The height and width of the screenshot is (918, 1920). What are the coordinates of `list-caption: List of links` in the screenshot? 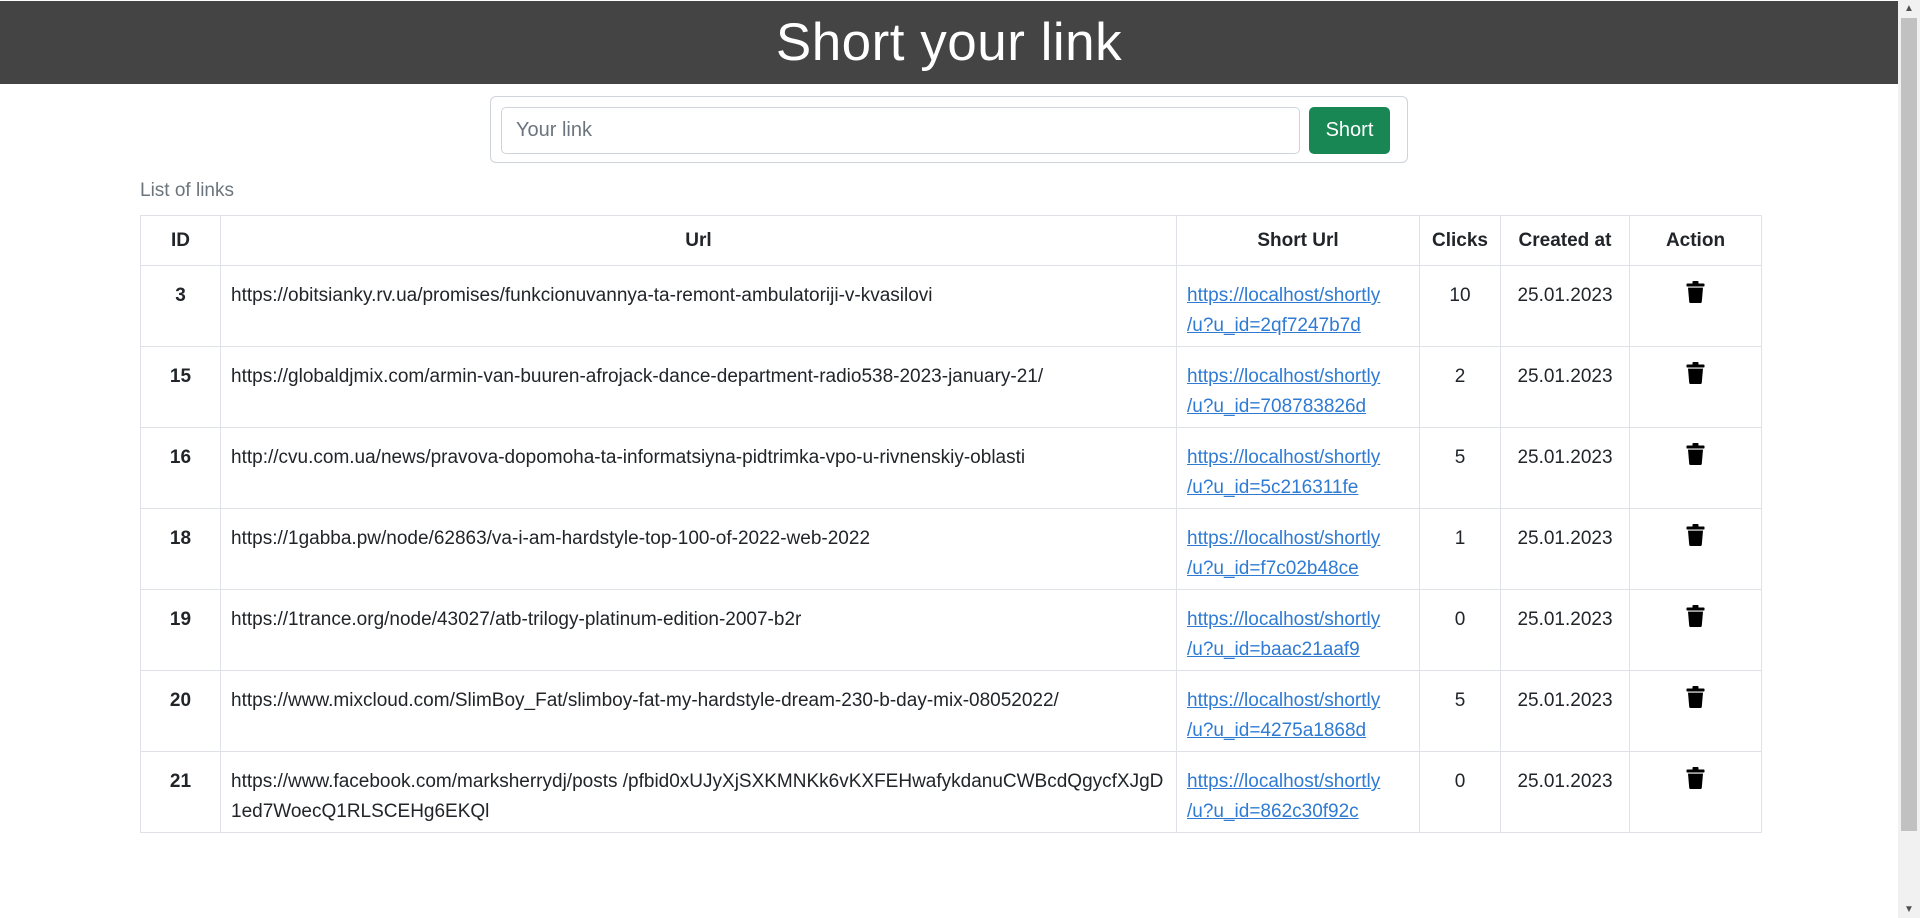 It's located at (187, 190).